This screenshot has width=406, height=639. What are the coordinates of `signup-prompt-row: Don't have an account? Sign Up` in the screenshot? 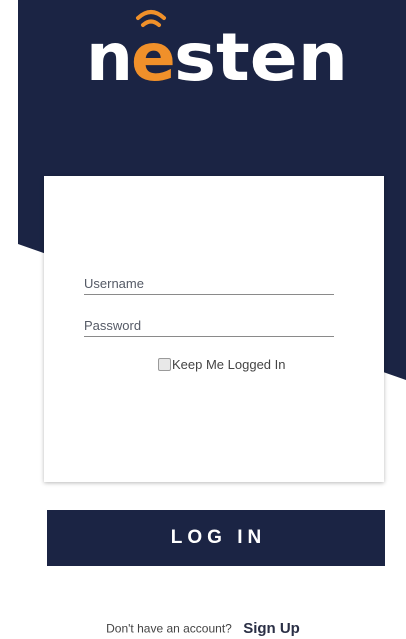 It's located at (203, 628).